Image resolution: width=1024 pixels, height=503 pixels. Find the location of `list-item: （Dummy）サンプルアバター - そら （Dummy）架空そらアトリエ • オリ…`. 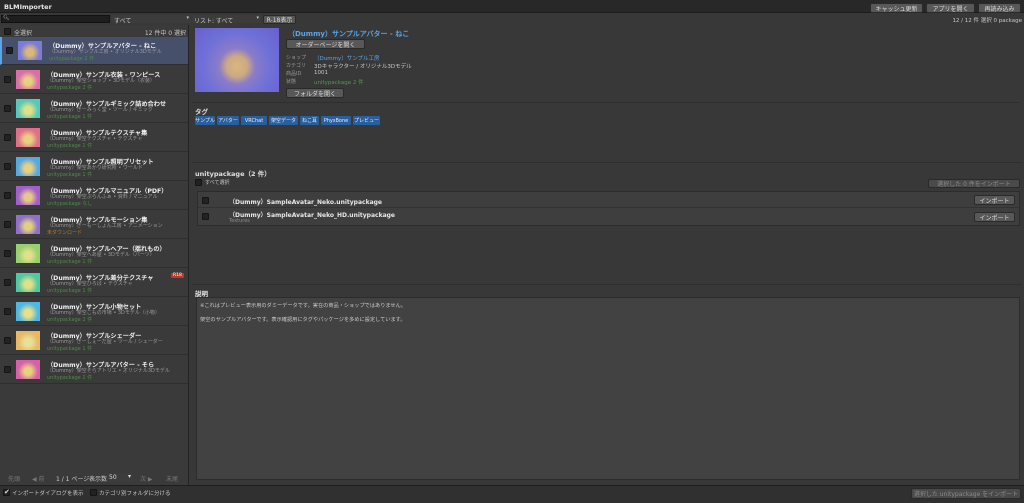

list-item: （Dummy）サンプルアバター - そら （Dummy）架空そらアトリエ • オリ… is located at coordinates (94, 370).